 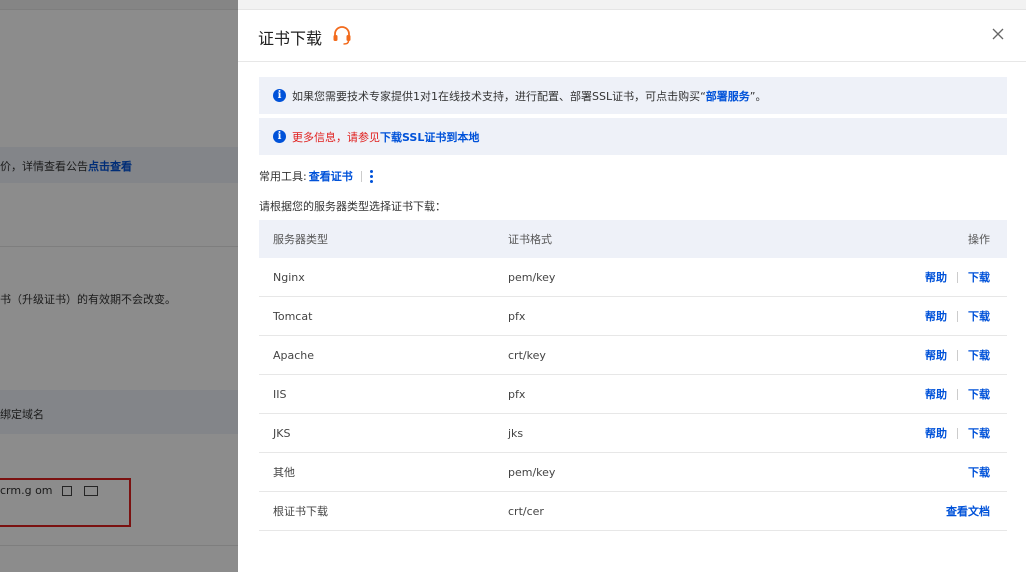 I want to click on headset-icon, so click(x=342, y=35).